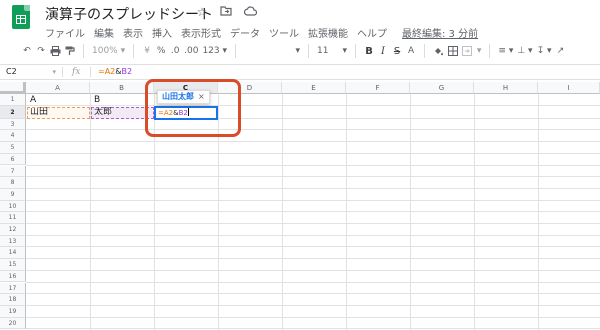 The image size is (600, 330). What do you see at coordinates (30, 72) in the screenshot?
I see `name-box: C2` at bounding box center [30, 72].